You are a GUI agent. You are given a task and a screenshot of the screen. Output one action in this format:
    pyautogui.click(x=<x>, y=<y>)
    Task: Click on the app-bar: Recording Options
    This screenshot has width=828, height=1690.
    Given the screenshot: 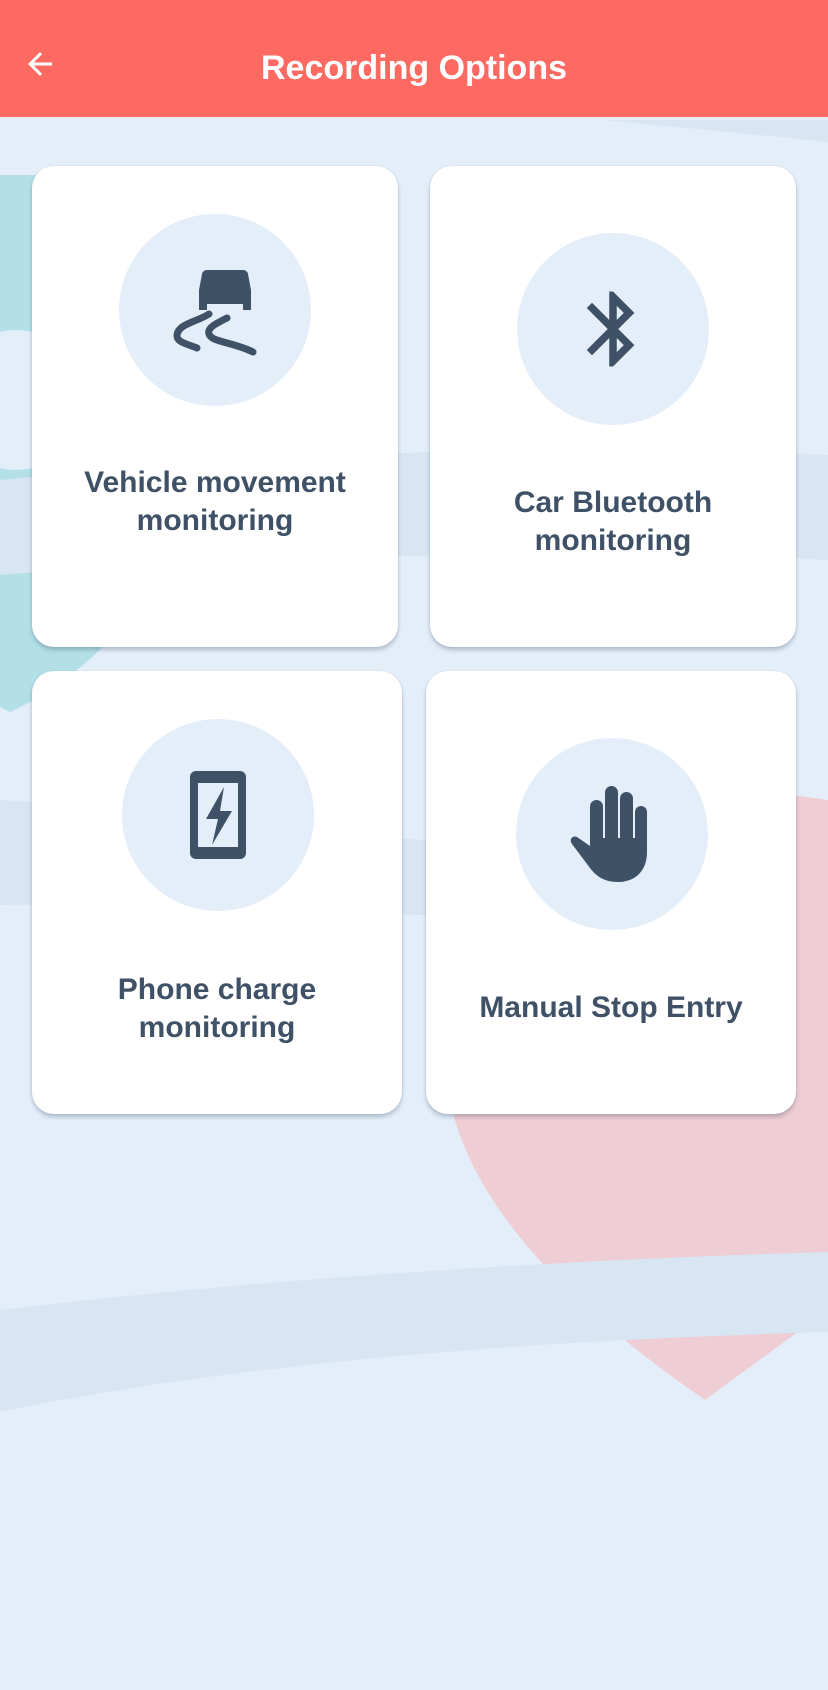 What is the action you would take?
    pyautogui.click(x=414, y=58)
    